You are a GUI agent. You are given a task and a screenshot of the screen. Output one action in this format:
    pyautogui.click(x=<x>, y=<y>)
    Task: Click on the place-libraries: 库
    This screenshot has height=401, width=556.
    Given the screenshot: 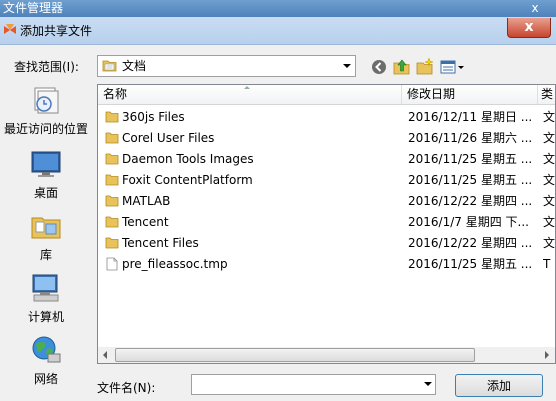 What is the action you would take?
    pyautogui.click(x=46, y=238)
    